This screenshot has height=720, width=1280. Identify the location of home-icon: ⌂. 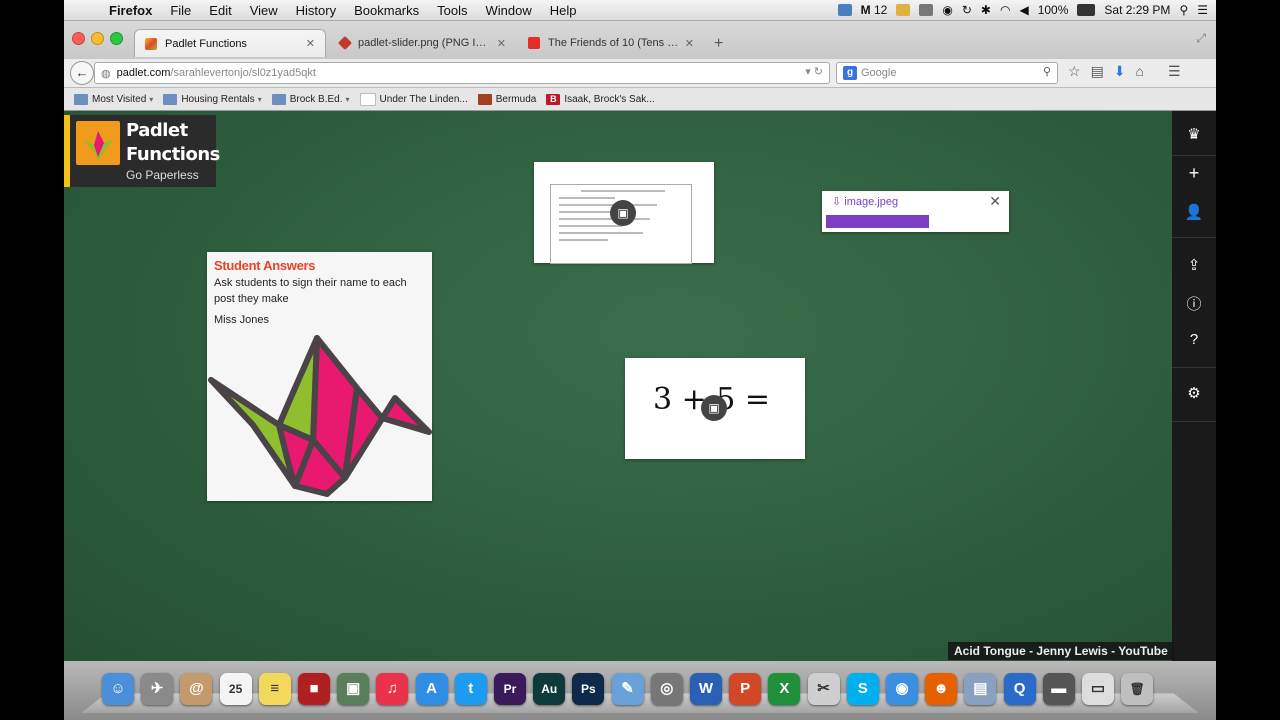
(1140, 71).